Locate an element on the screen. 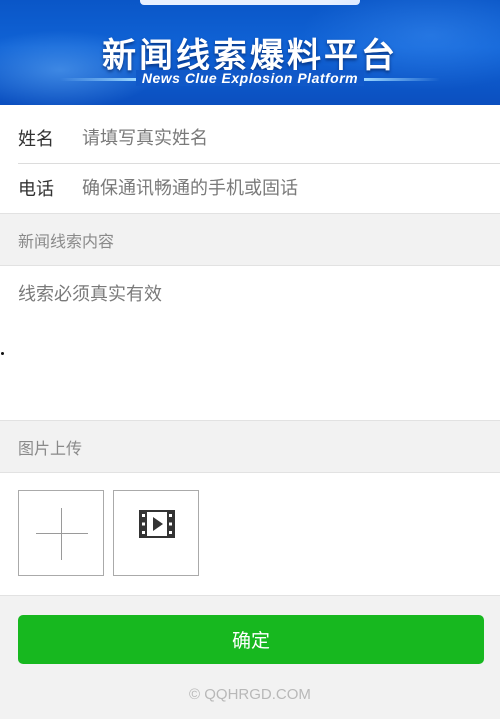  add-video-button is located at coordinates (156, 533).